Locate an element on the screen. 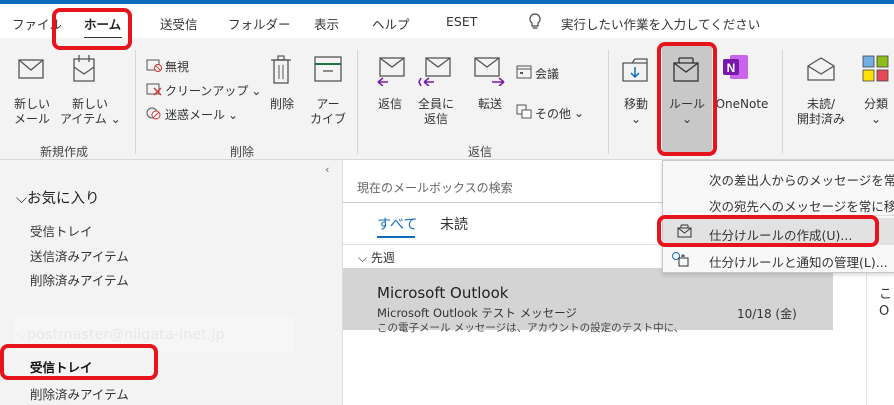  message-sender: Microsoft Outlook is located at coordinates (443, 293).